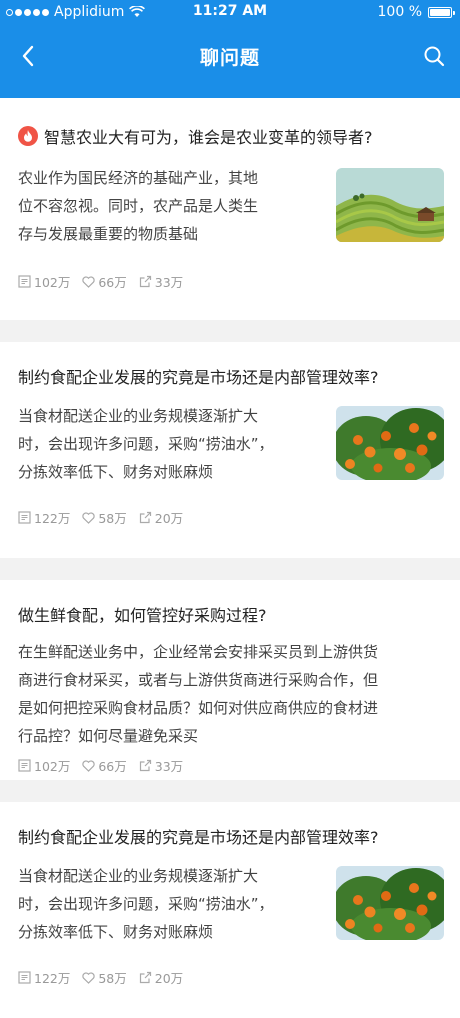  Describe the element at coordinates (198, 708) in the screenshot. I see `summary-line: 是如何把控采购食材品质？如何对供应商供应的食材进` at that location.